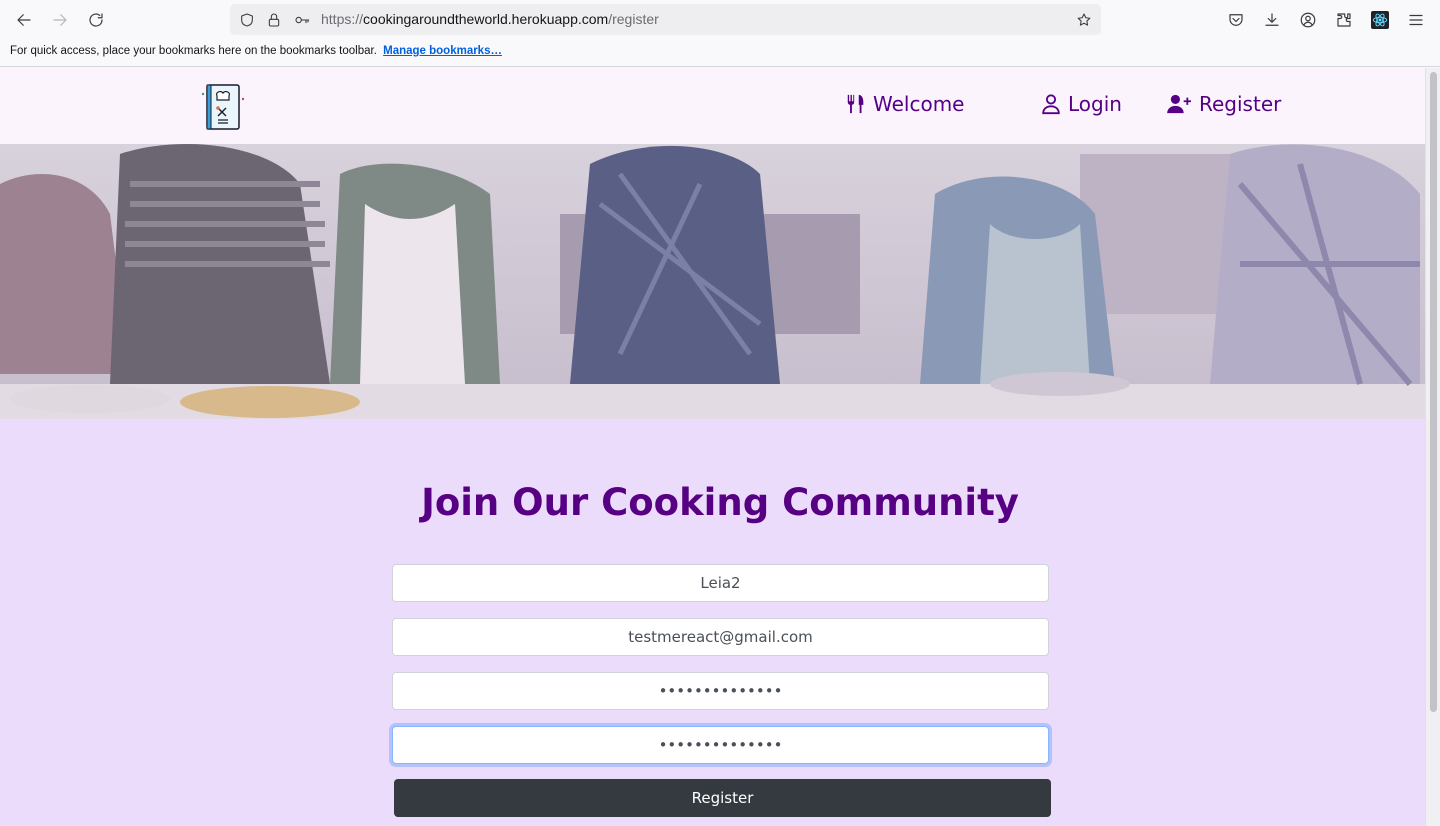 The height and width of the screenshot is (826, 1440). I want to click on site-logo, so click(223, 107).